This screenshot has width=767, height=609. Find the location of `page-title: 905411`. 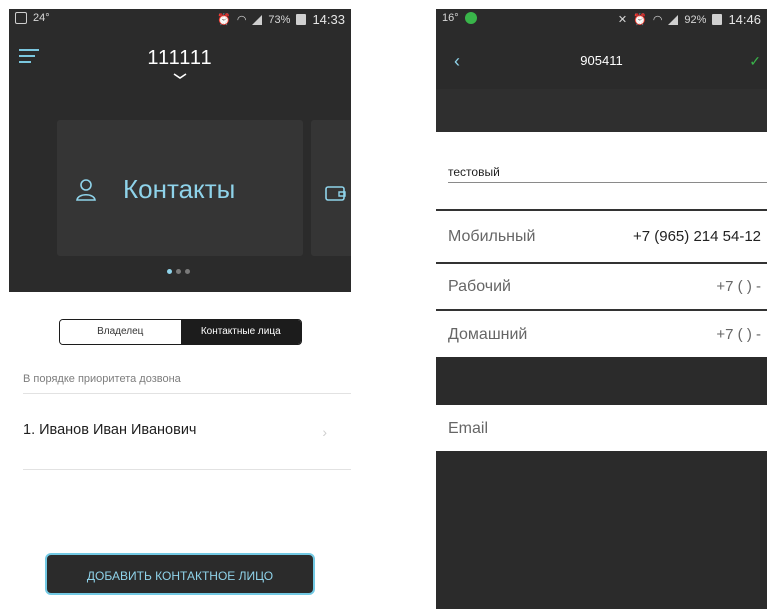

page-title: 905411 is located at coordinates (601, 60).